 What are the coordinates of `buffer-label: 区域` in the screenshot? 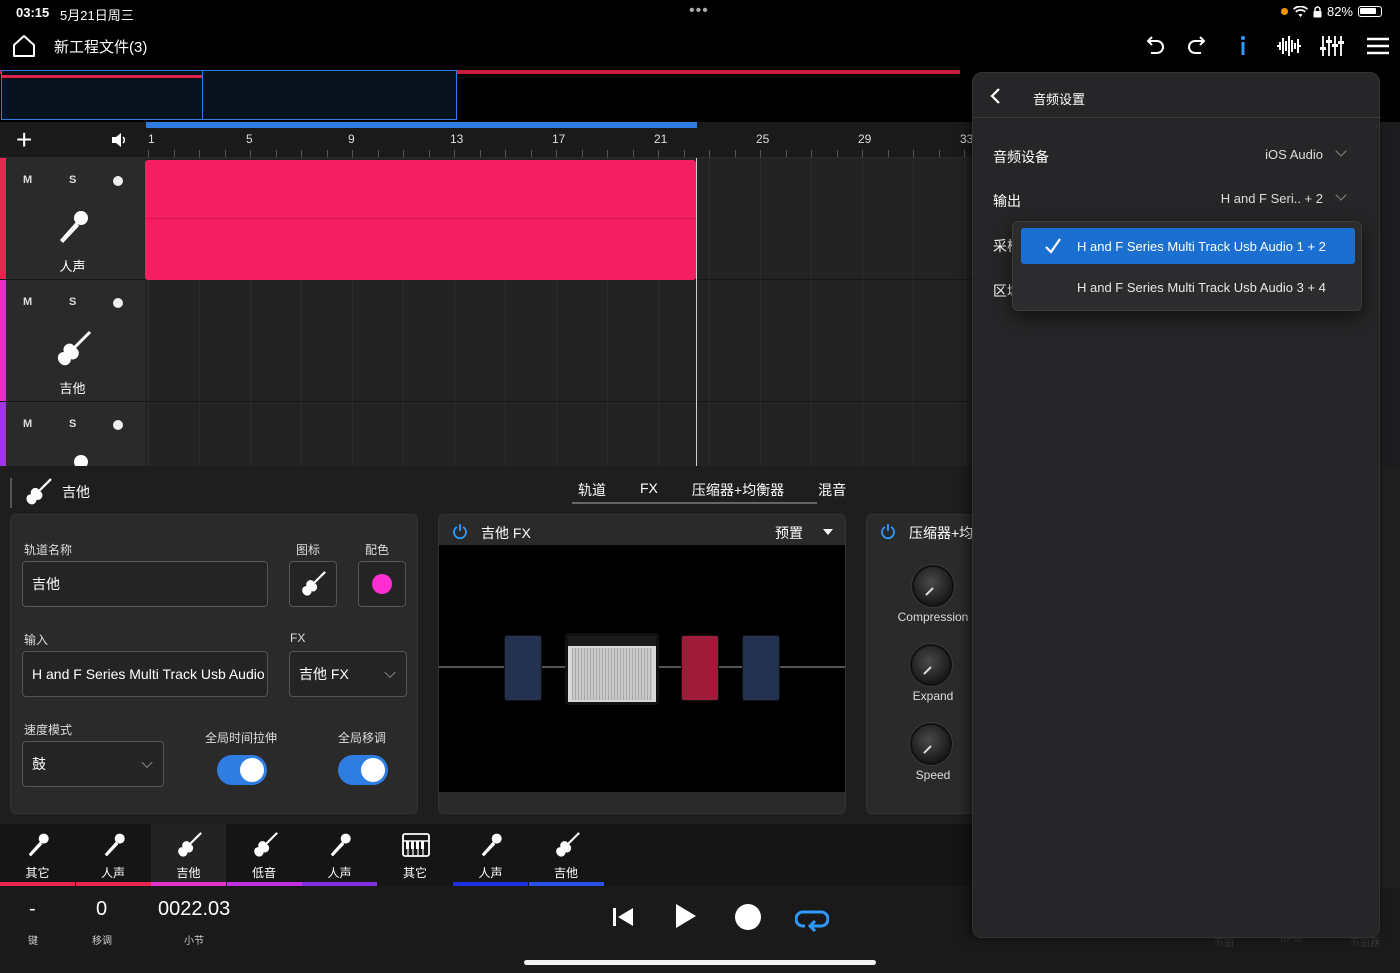 It's located at (1003, 291).